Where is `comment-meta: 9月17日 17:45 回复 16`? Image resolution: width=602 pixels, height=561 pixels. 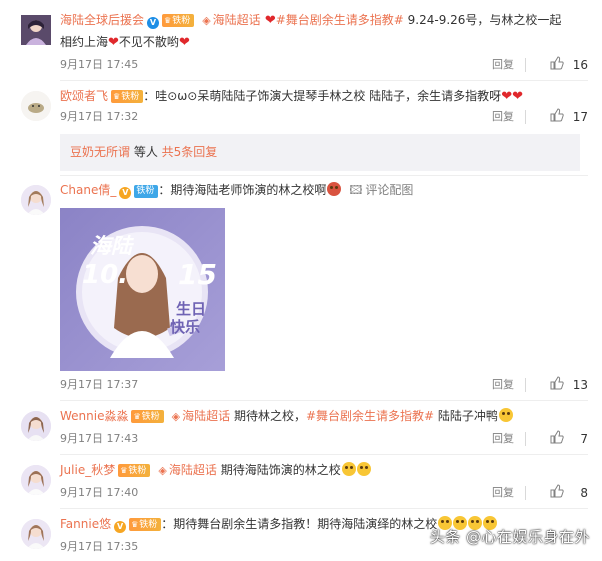 comment-meta: 9月17日 17:45 回复 16 is located at coordinates (324, 65).